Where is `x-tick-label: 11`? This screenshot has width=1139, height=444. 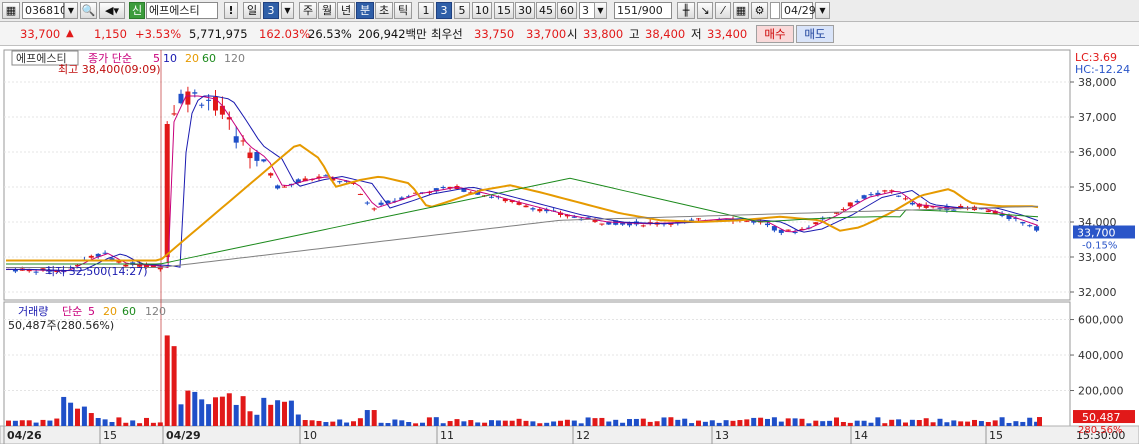 x-tick-label: 11 is located at coordinates (447, 435).